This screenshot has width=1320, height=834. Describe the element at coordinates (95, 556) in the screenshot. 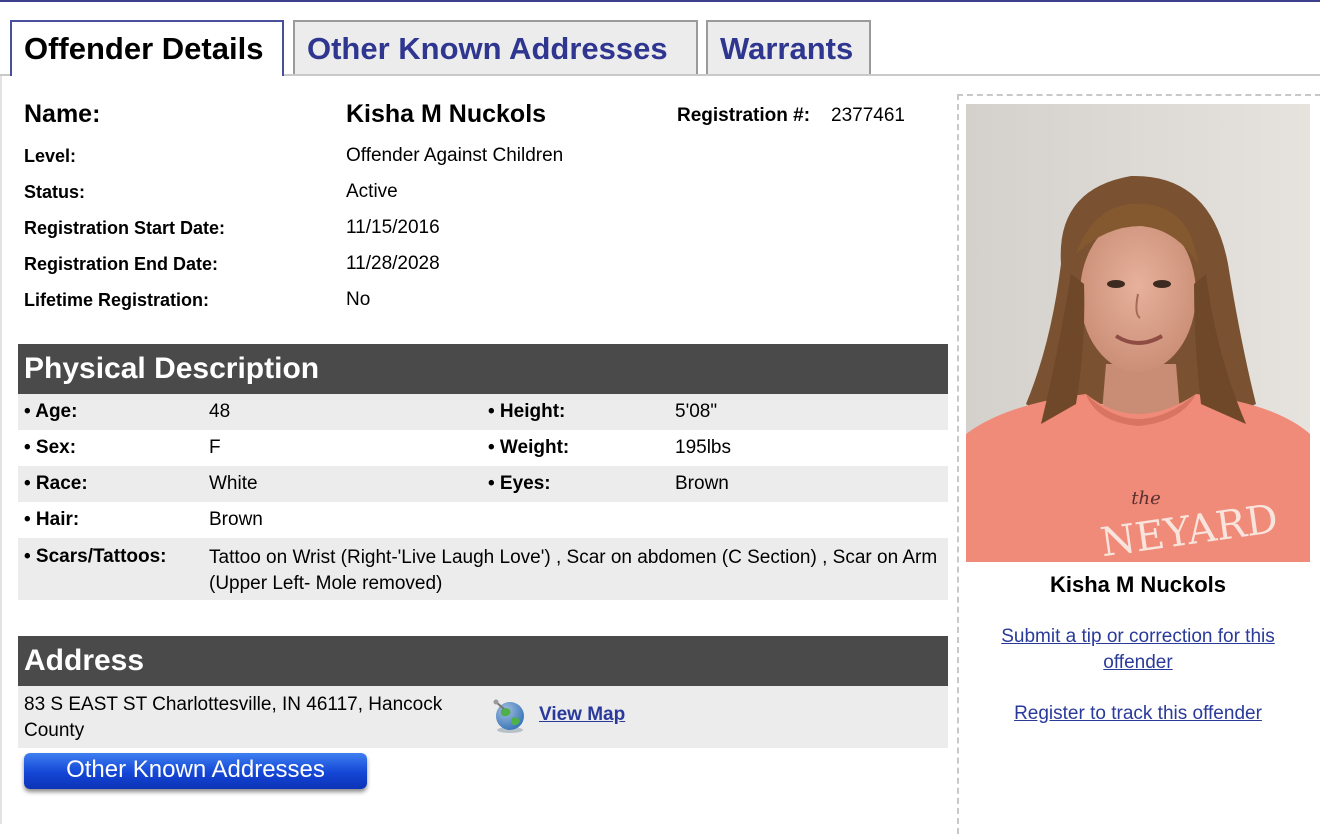

I see `scars-tattoos-label: • Scars/Tattoos:` at that location.